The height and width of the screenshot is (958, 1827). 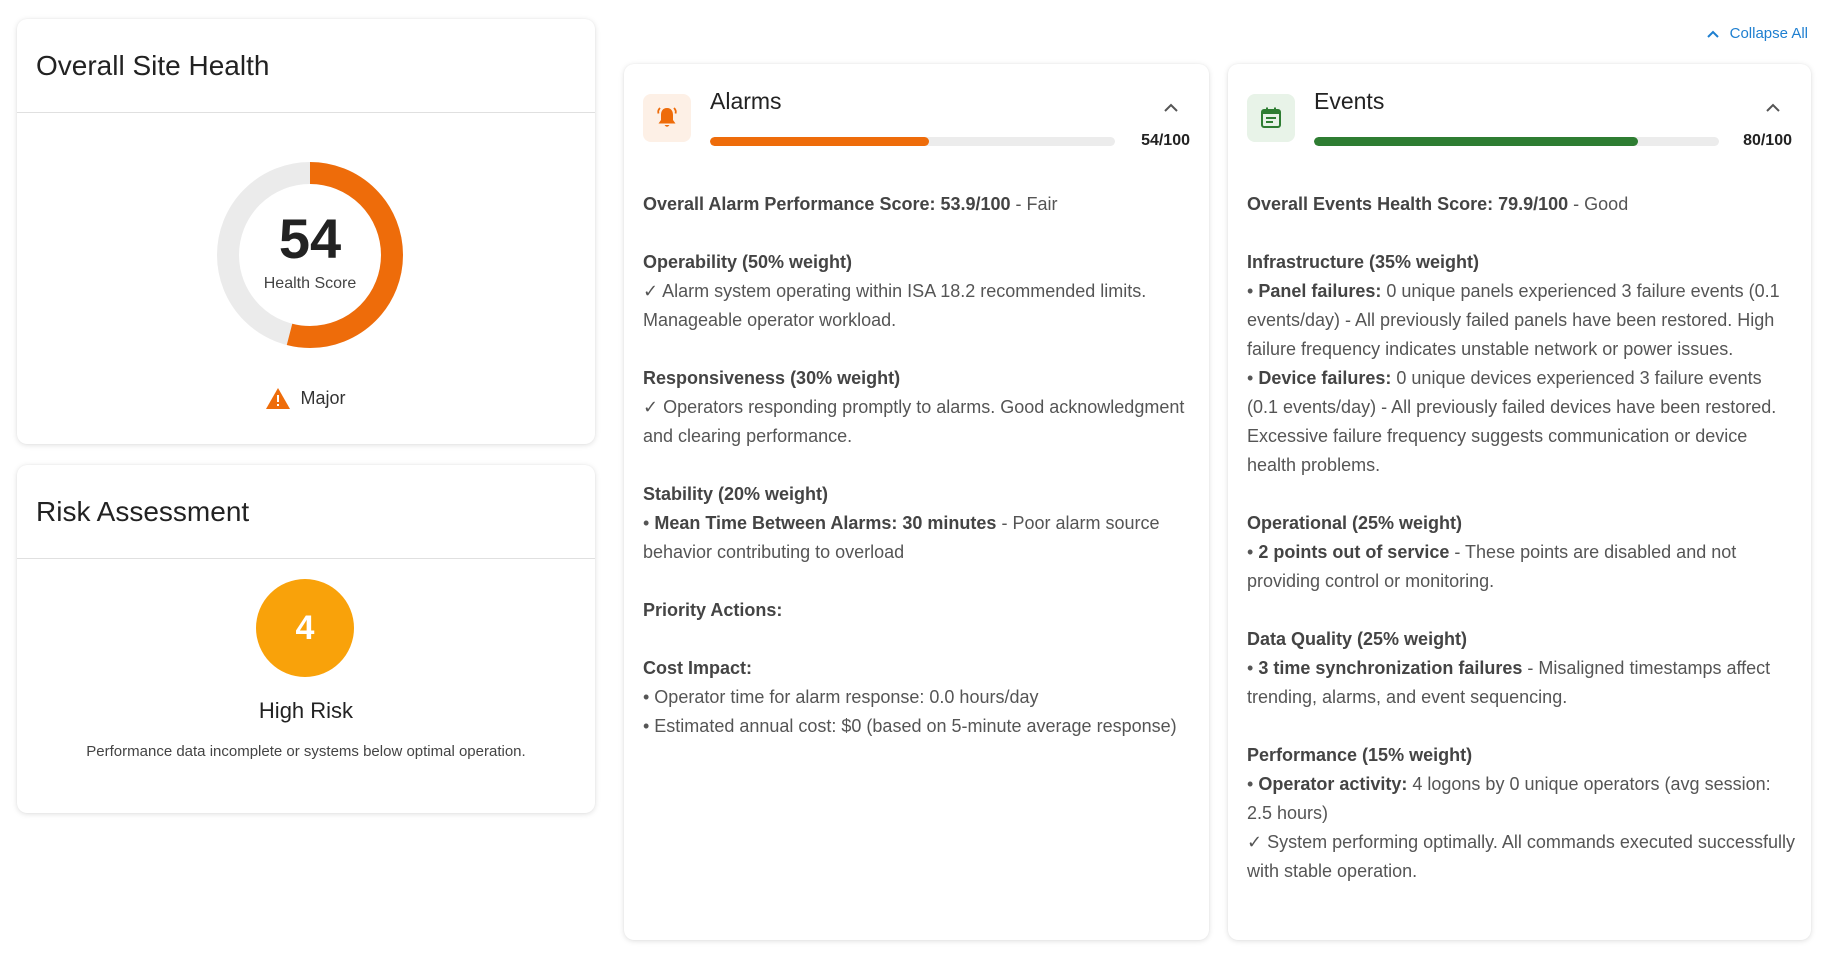 What do you see at coordinates (278, 398) in the screenshot?
I see `warning-triangle-icon` at bounding box center [278, 398].